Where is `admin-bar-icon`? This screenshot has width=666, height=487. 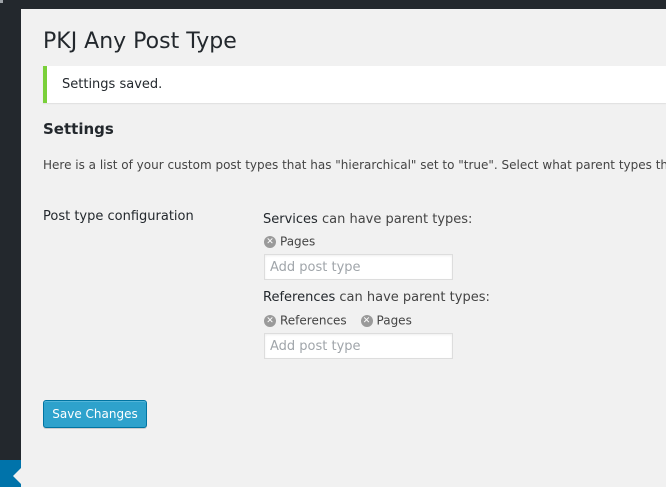
admin-bar-icon is located at coordinates (1, 1).